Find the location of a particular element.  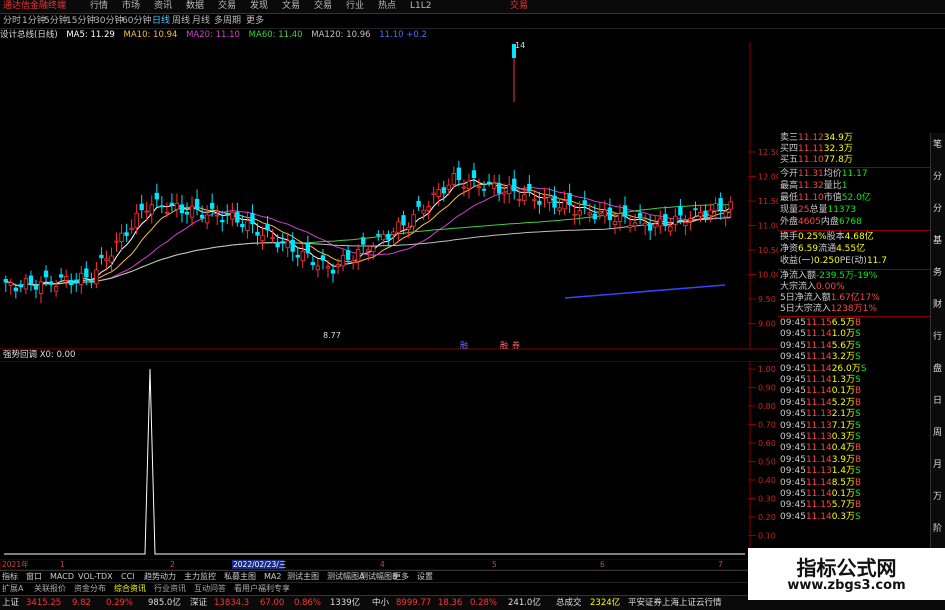

sidebar-button: 周 is located at coordinates (937, 431).